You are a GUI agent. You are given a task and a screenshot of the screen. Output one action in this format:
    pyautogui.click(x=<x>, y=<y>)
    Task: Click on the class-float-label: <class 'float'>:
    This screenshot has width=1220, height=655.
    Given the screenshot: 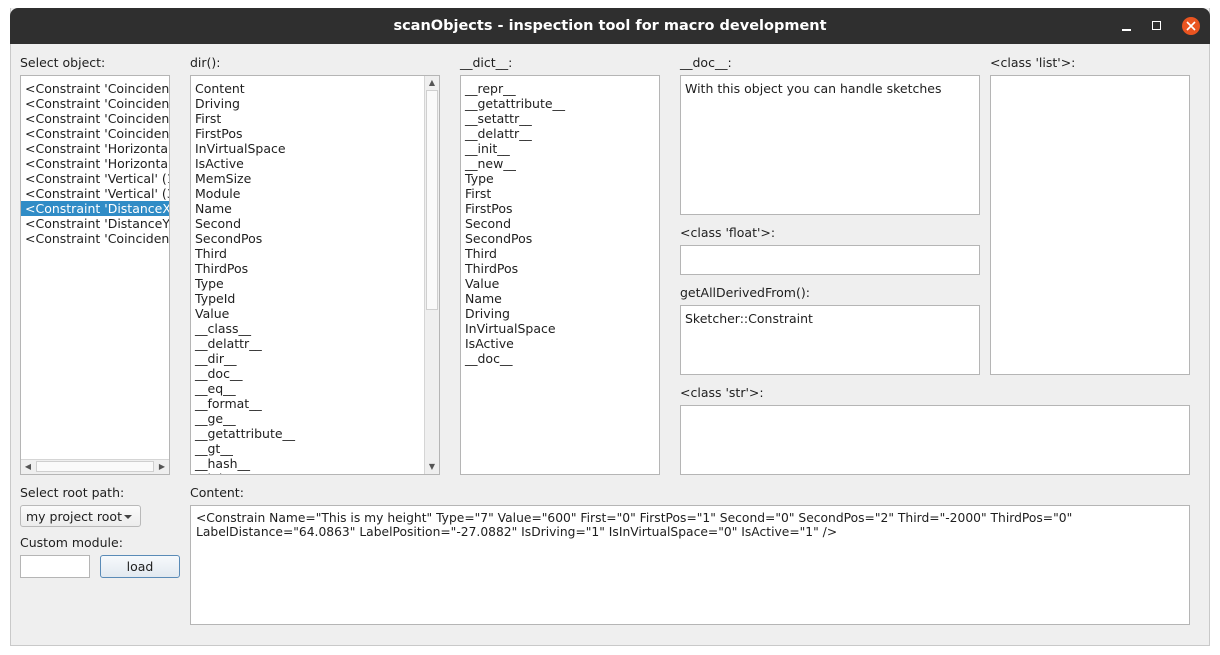 What is the action you would take?
    pyautogui.click(x=728, y=232)
    